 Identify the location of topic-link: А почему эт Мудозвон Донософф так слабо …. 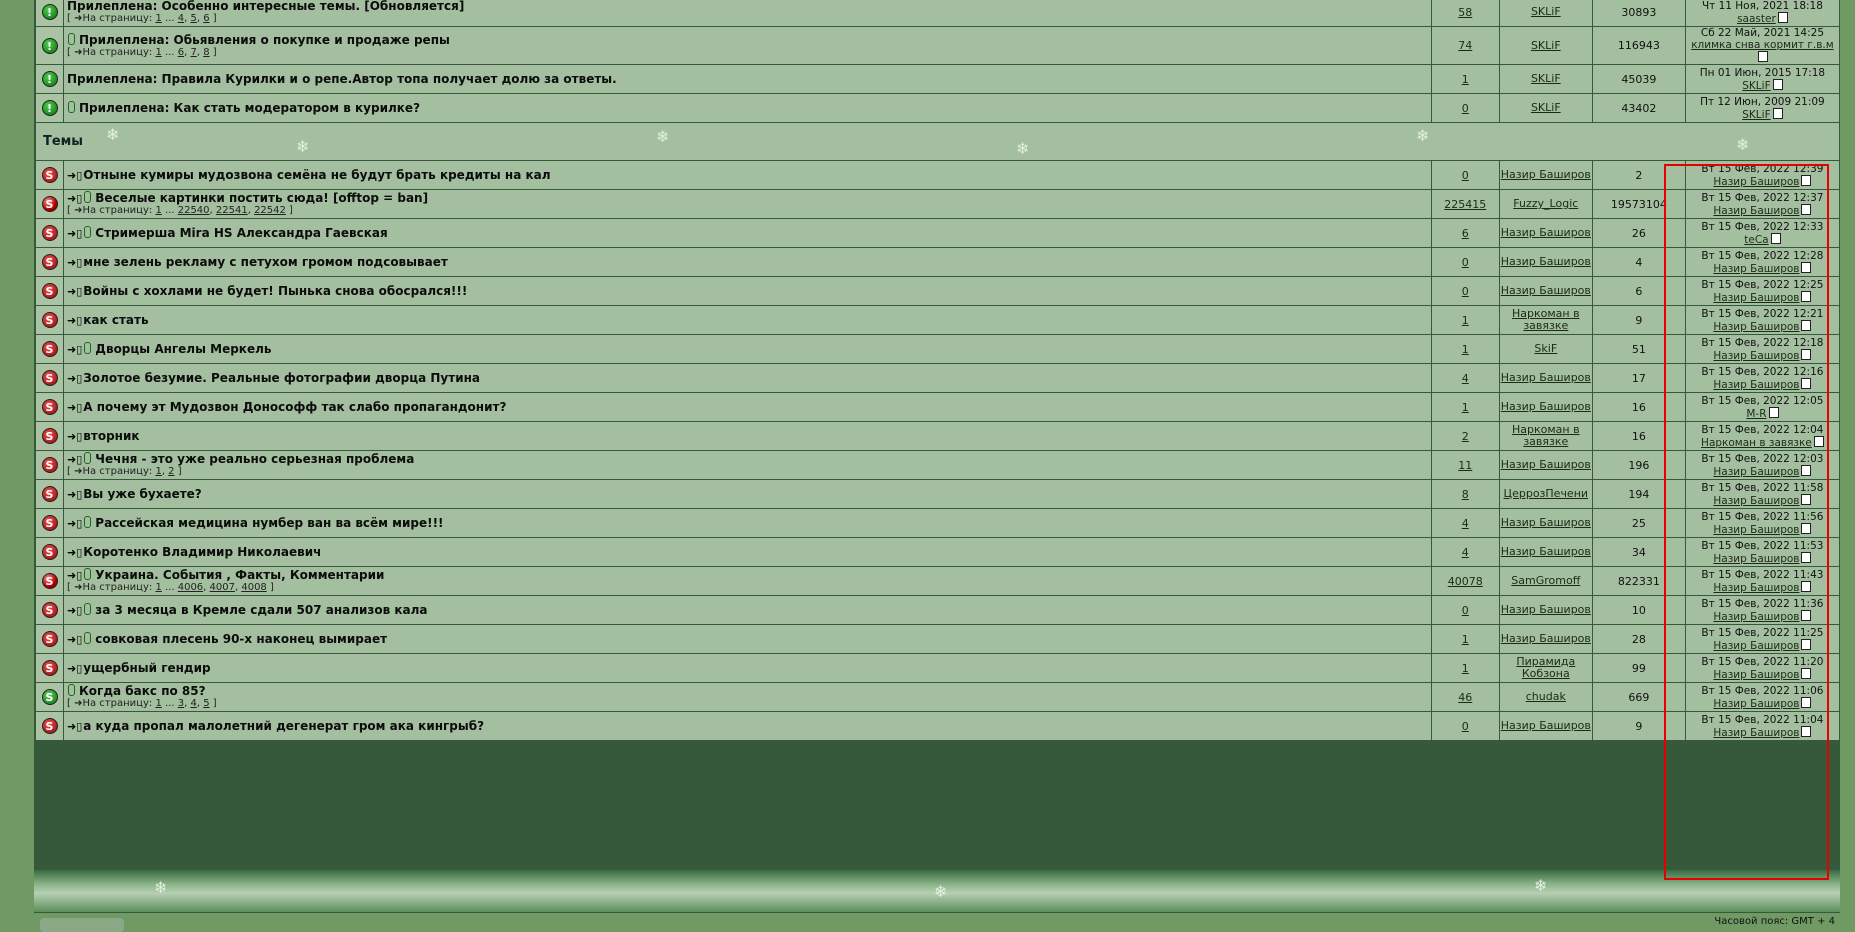
(294, 407).